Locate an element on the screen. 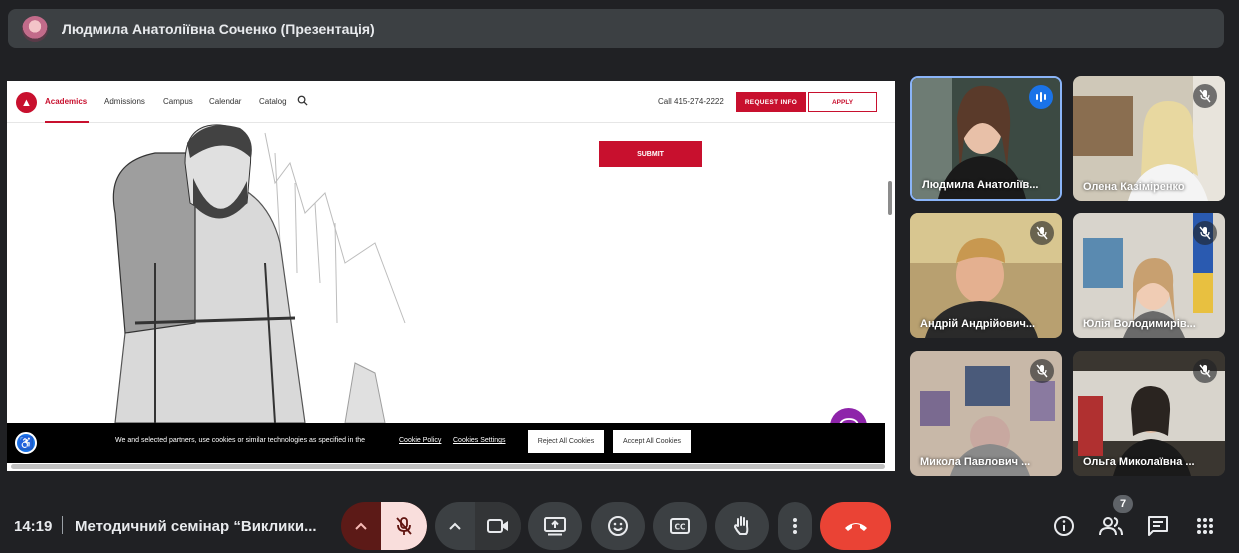  chat-button is located at coordinates (1158, 526).